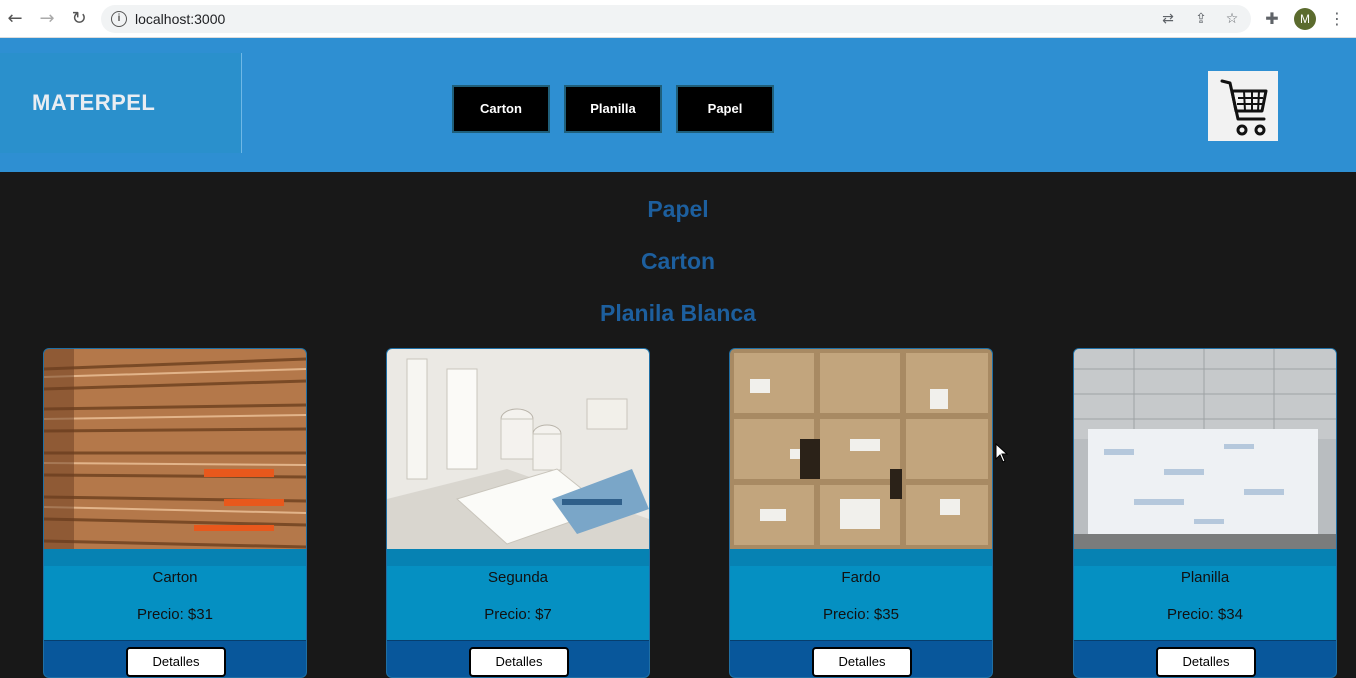 This screenshot has height=678, width=1356. I want to click on product-price: Precio: $31, so click(175, 614).